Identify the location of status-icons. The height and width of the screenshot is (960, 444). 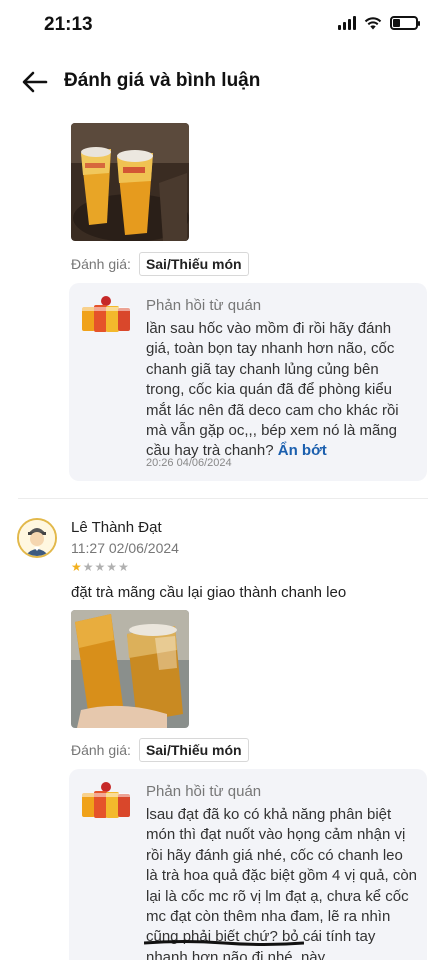
(379, 23).